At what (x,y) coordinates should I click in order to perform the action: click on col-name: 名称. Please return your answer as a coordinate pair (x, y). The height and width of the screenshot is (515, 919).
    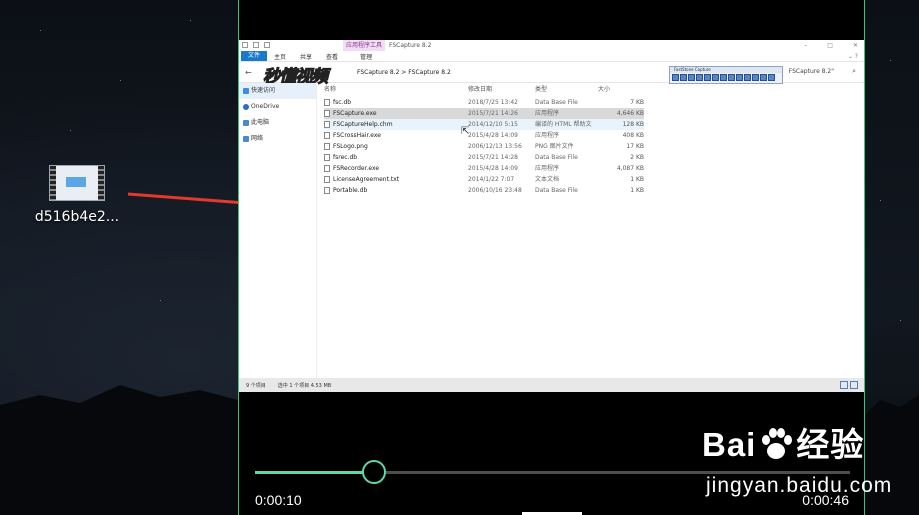
    Looking at the image, I should click on (330, 89).